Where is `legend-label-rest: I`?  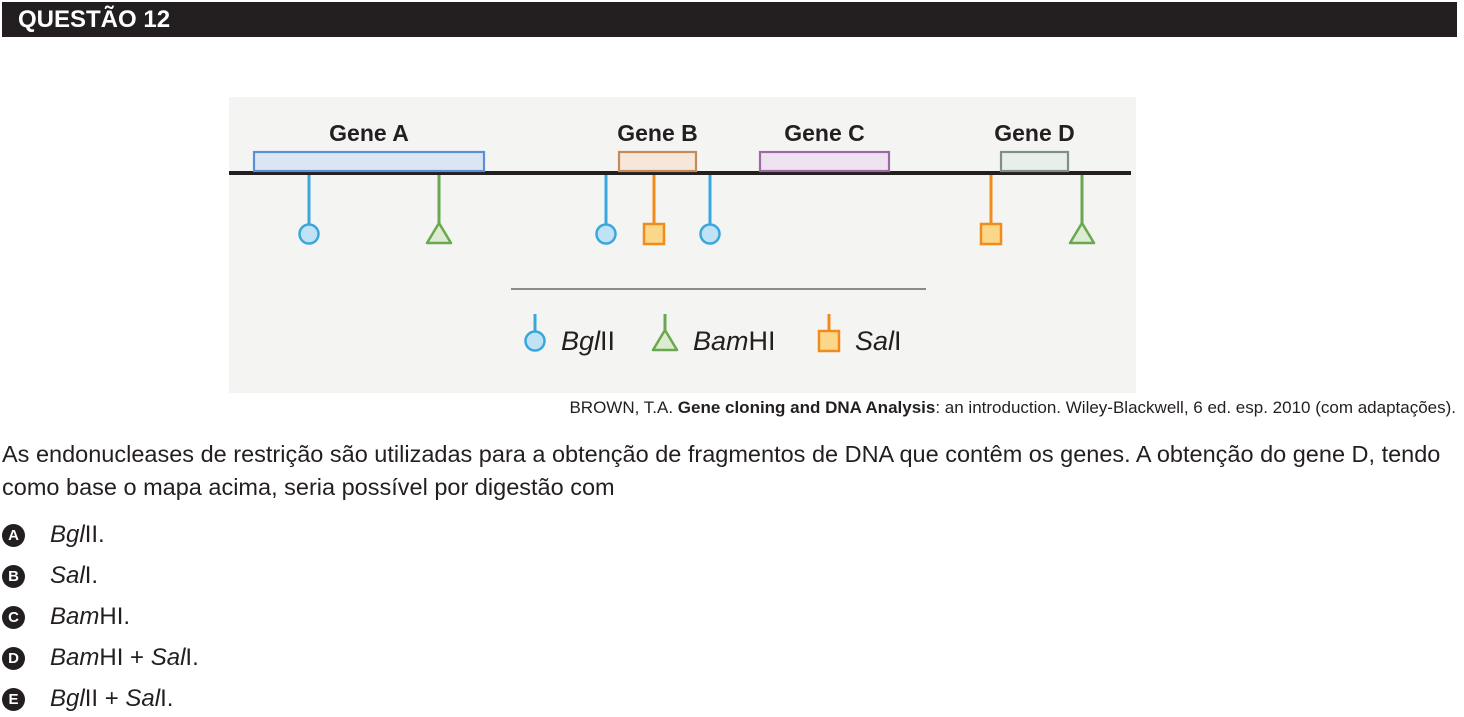 legend-label-rest: I is located at coordinates (898, 341).